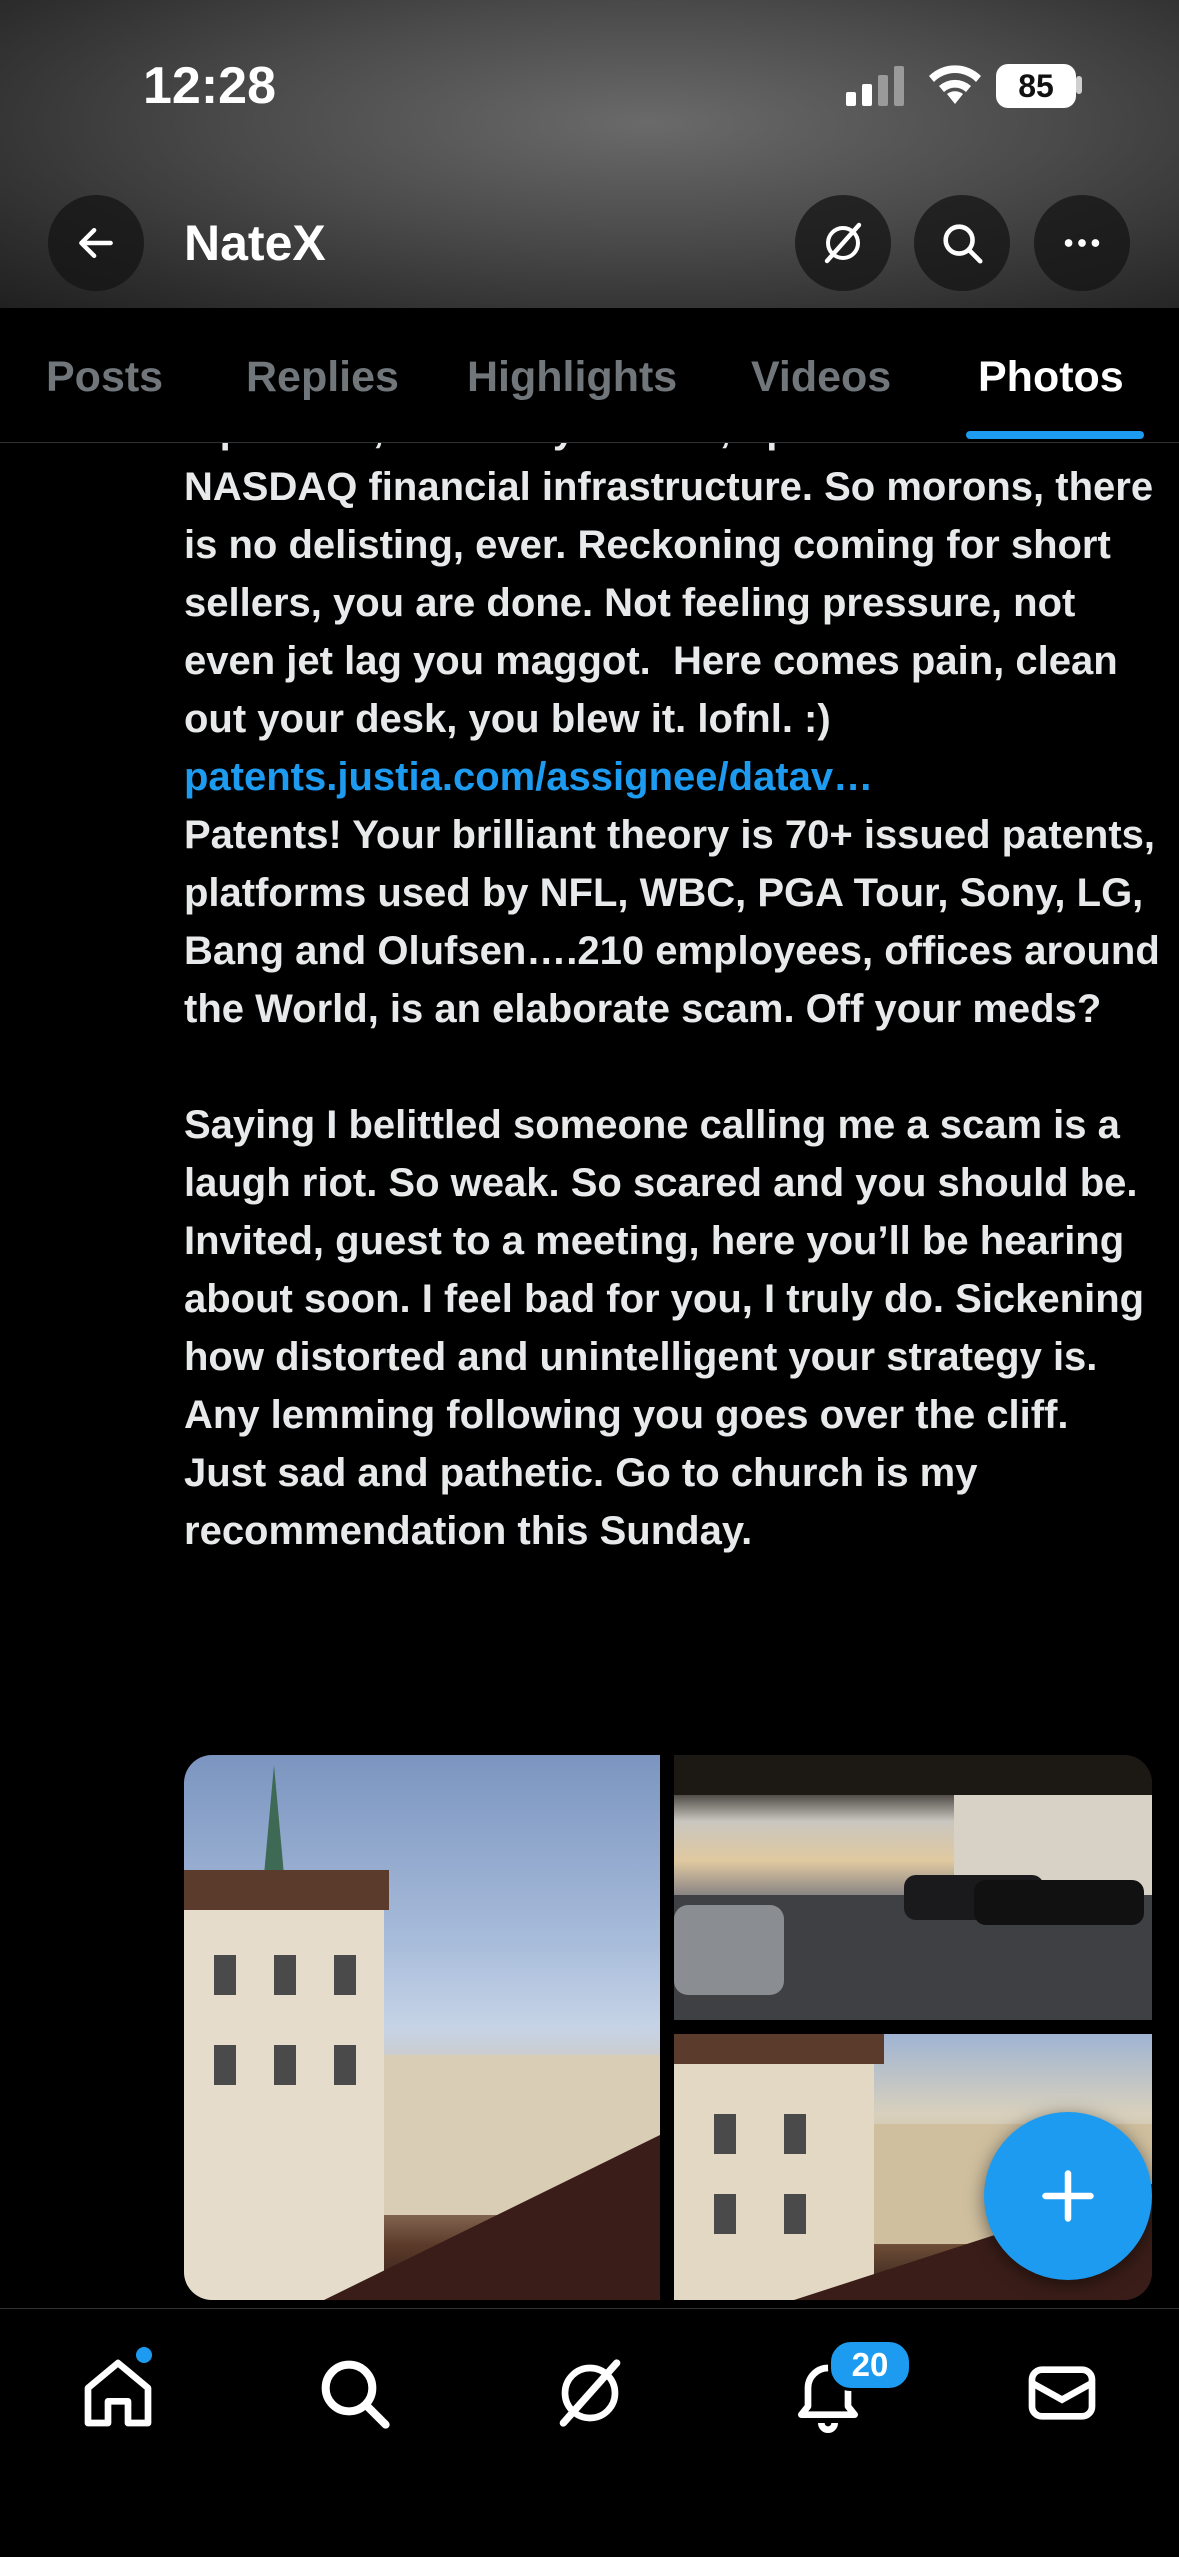 The image size is (1179, 2557). What do you see at coordinates (322, 377) in the screenshot?
I see `tab-replies: Replies` at bounding box center [322, 377].